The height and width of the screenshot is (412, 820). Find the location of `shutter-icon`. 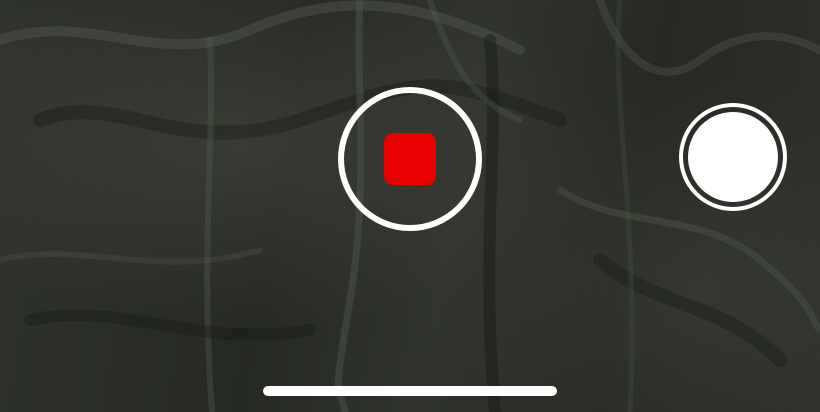

shutter-icon is located at coordinates (733, 157).